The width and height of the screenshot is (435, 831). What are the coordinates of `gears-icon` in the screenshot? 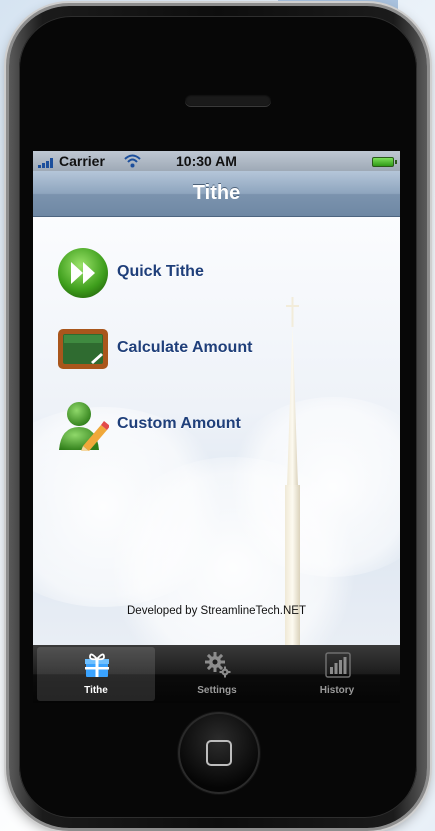 It's located at (218, 665).